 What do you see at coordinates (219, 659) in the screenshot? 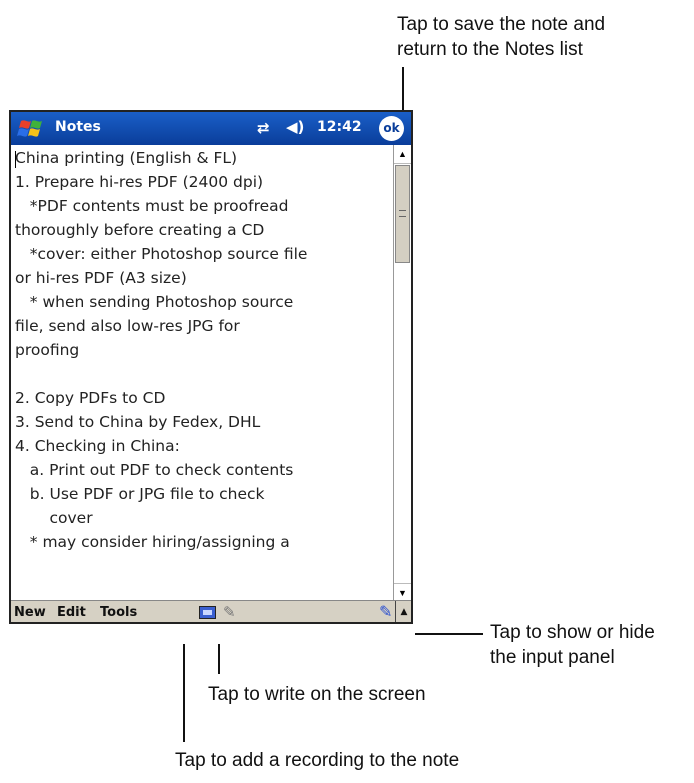
I see `write-callout-leader` at bounding box center [219, 659].